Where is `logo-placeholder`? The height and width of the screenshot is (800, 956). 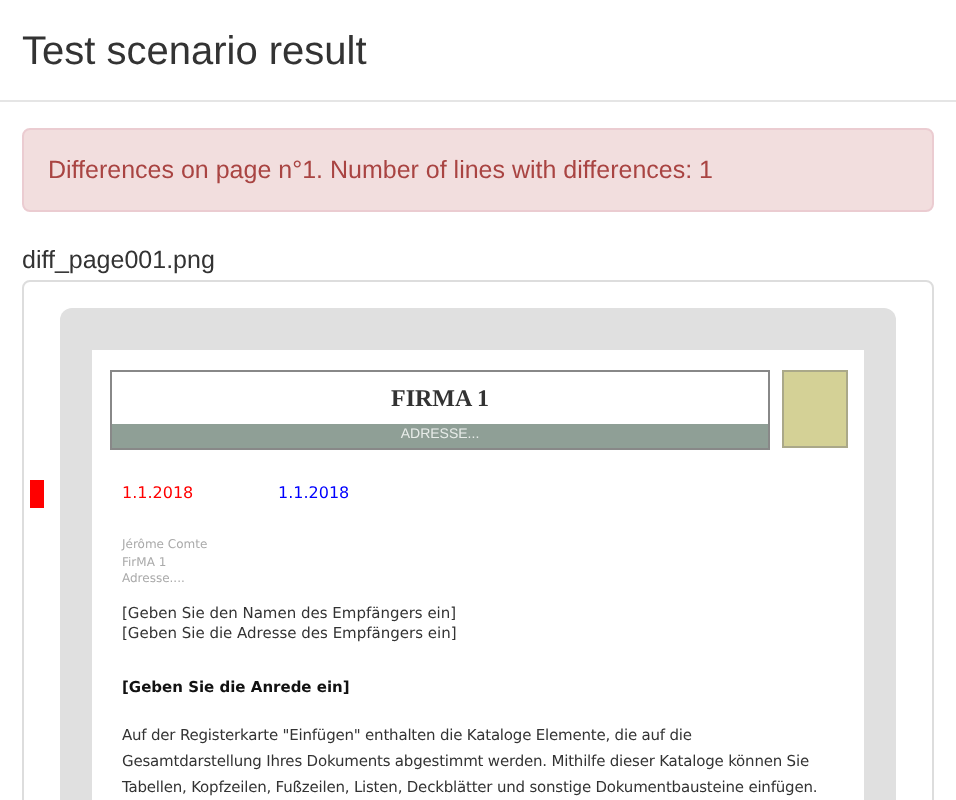 logo-placeholder is located at coordinates (815, 409).